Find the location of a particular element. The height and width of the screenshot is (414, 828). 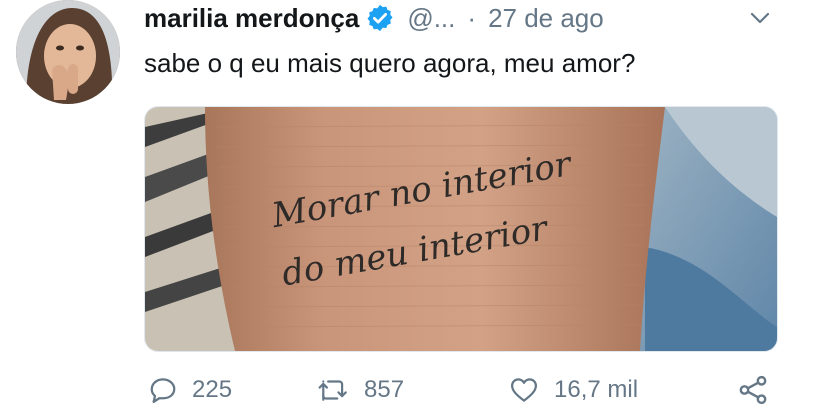

tweet-text: sabe o q eu mais quero agora, meu amor? is located at coordinates (390, 63).